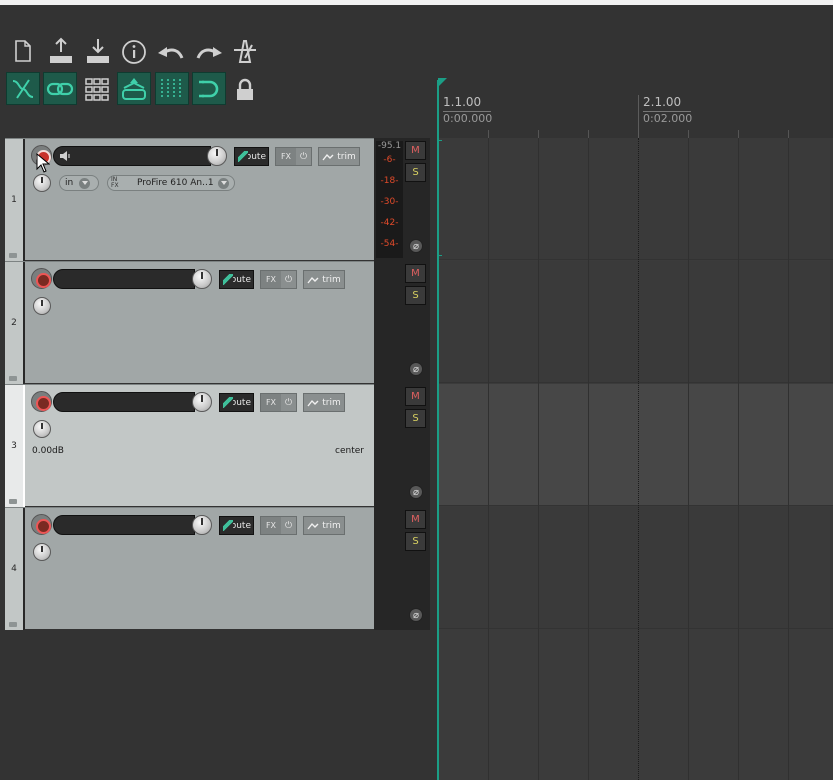 This screenshot has width=833, height=780. Describe the element at coordinates (389, 146) in the screenshot. I see `meter-peak-readout: -95.1` at that location.